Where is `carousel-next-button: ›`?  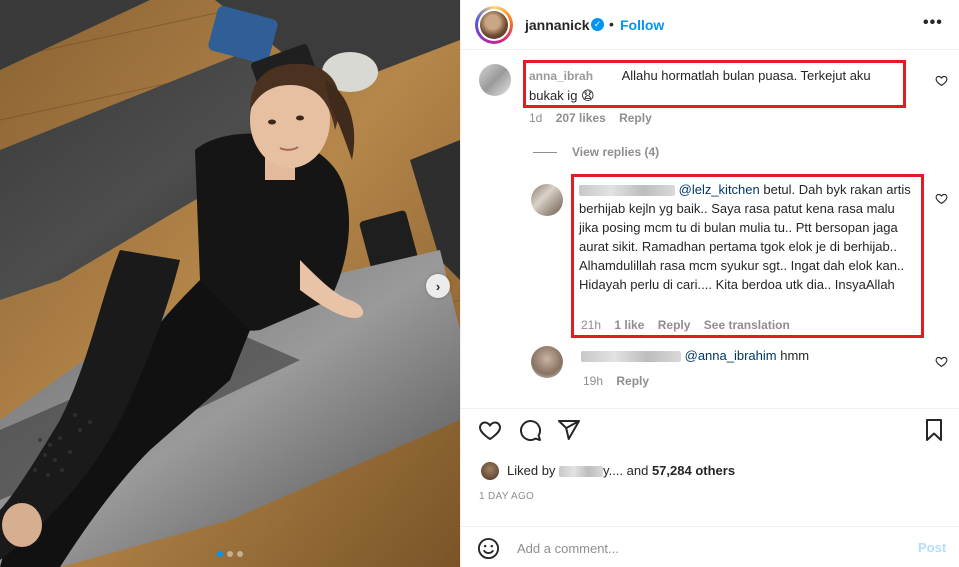
carousel-next-button: › is located at coordinates (438, 286).